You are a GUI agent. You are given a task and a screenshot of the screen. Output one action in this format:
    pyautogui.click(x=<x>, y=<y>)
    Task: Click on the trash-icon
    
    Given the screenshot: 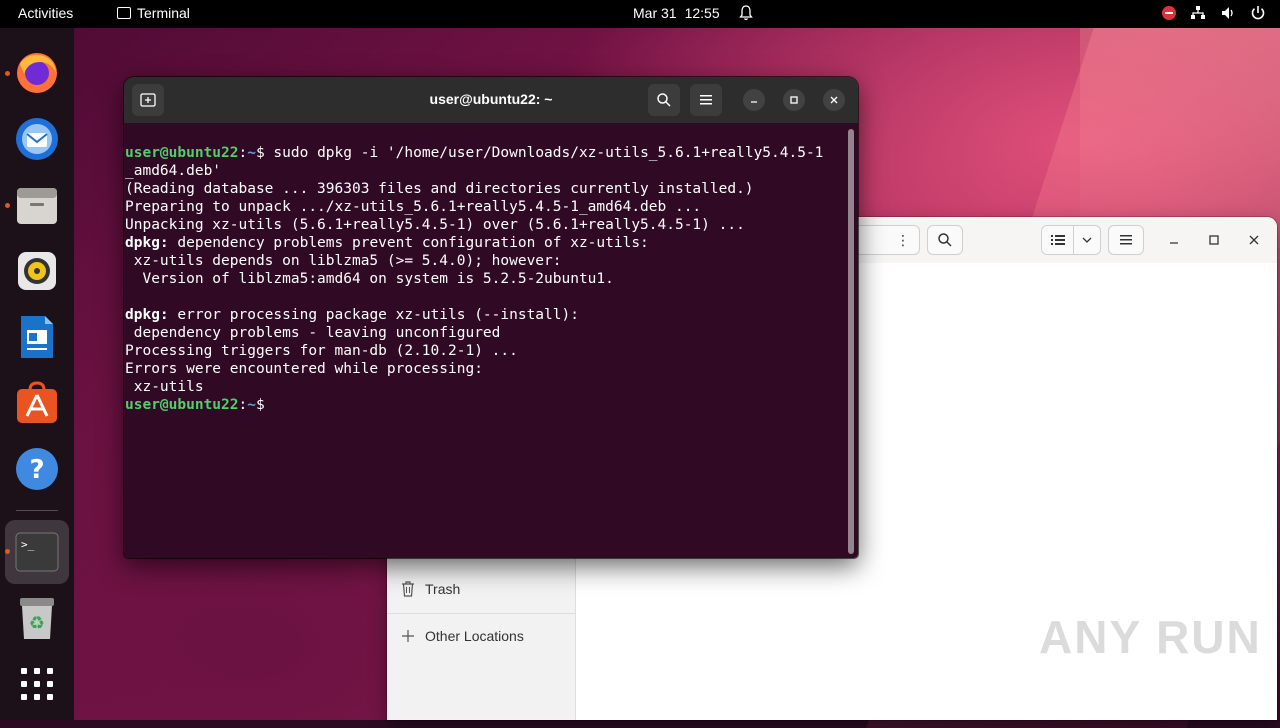 What is the action you would take?
    pyautogui.click(x=408, y=589)
    